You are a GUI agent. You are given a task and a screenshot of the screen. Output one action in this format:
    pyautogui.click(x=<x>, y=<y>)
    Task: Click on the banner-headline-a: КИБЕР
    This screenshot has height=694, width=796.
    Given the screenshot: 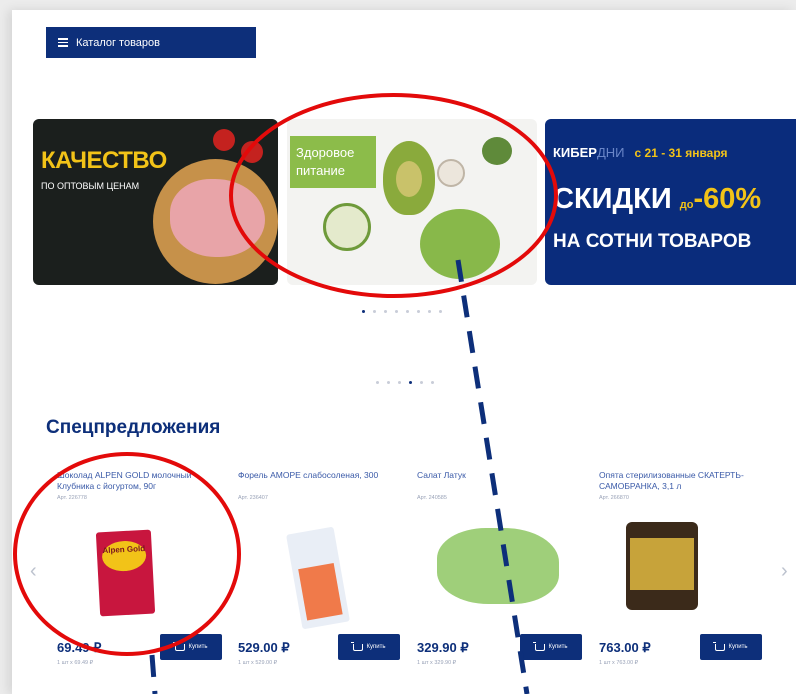 What is the action you would take?
    pyautogui.click(x=575, y=152)
    